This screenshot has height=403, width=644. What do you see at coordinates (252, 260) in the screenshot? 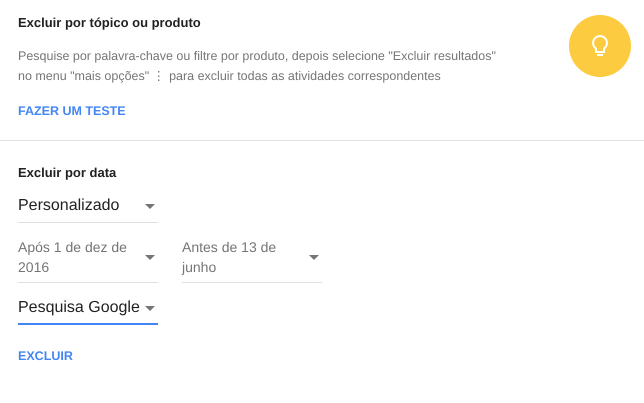
I see `dropdown: Antes de 13 de junho` at bounding box center [252, 260].